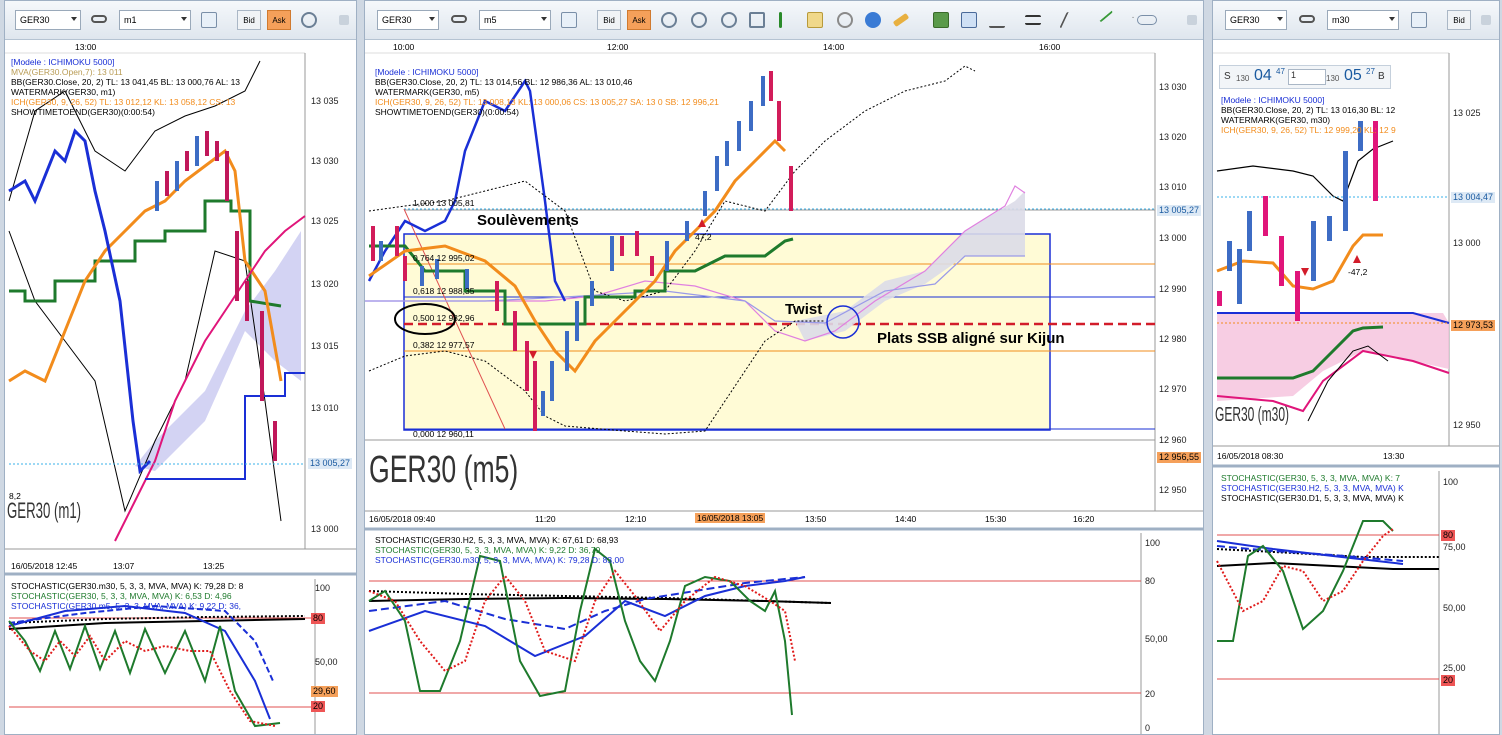 Image resolution: width=1502 pixels, height=735 pixels. Describe the element at coordinates (1454, 668) in the screenshot. I see `stoch-tick: 25,00` at that location.